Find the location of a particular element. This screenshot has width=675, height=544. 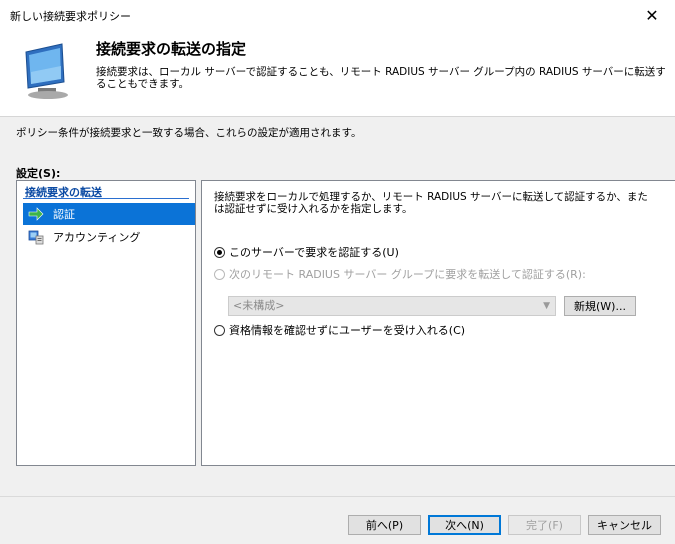

cancel-button: キャンセル is located at coordinates (624, 525).